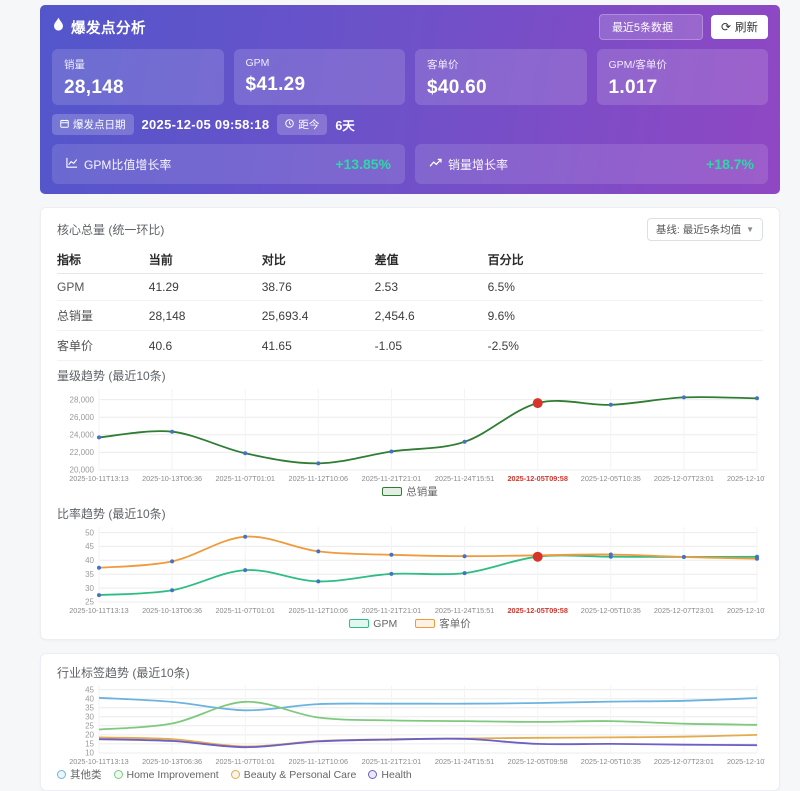  I want to click on svg-text: 20, so click(89, 735).